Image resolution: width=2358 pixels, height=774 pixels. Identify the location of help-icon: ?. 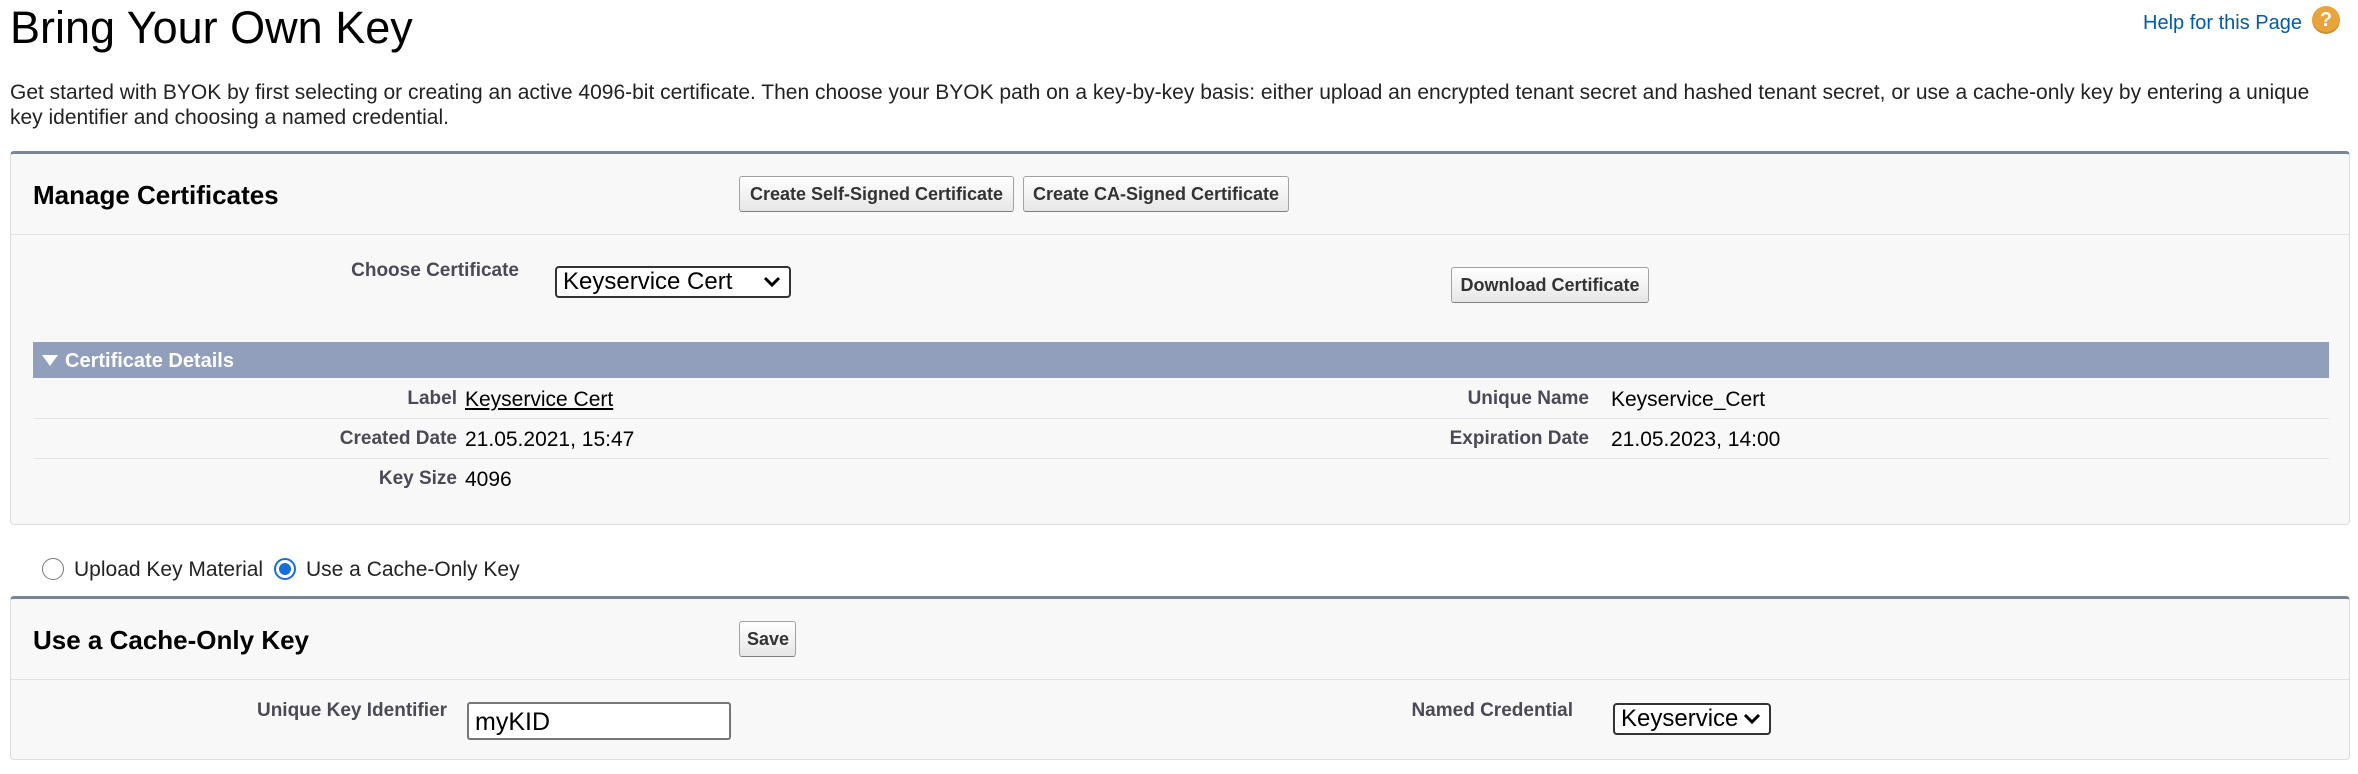
(2326, 20).